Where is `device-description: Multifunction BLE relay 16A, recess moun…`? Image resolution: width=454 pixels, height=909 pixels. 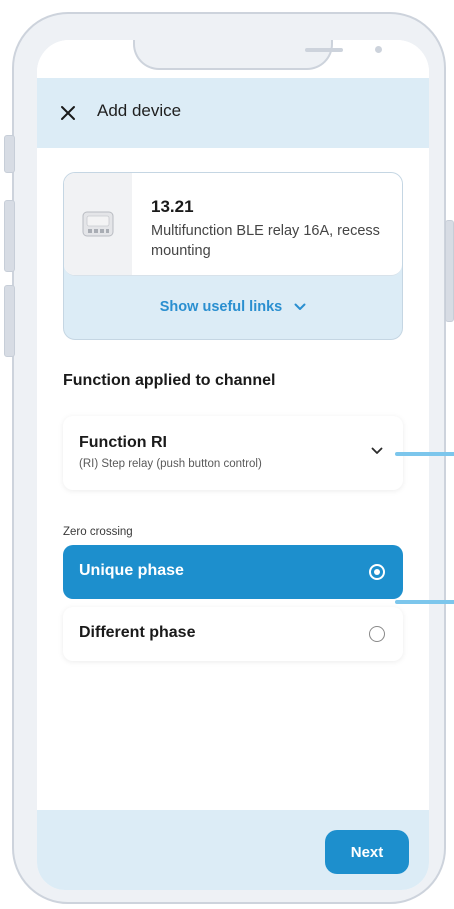
device-description: Multifunction BLE relay 16A, recess moun… is located at coordinates (265, 241).